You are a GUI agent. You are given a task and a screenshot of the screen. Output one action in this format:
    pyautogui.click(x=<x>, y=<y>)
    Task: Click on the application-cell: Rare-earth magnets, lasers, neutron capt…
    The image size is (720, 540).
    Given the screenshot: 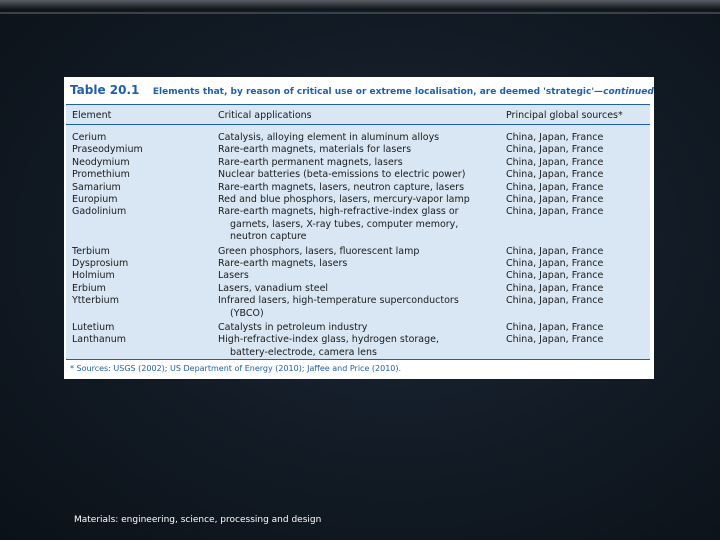 What is the action you would take?
    pyautogui.click(x=341, y=187)
    